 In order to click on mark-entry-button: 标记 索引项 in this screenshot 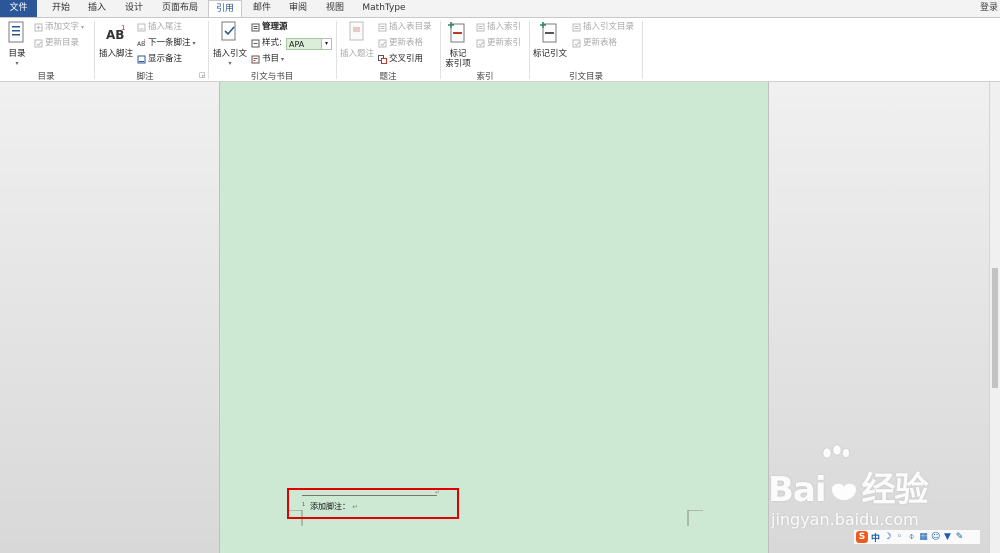, I will do `click(458, 45)`.